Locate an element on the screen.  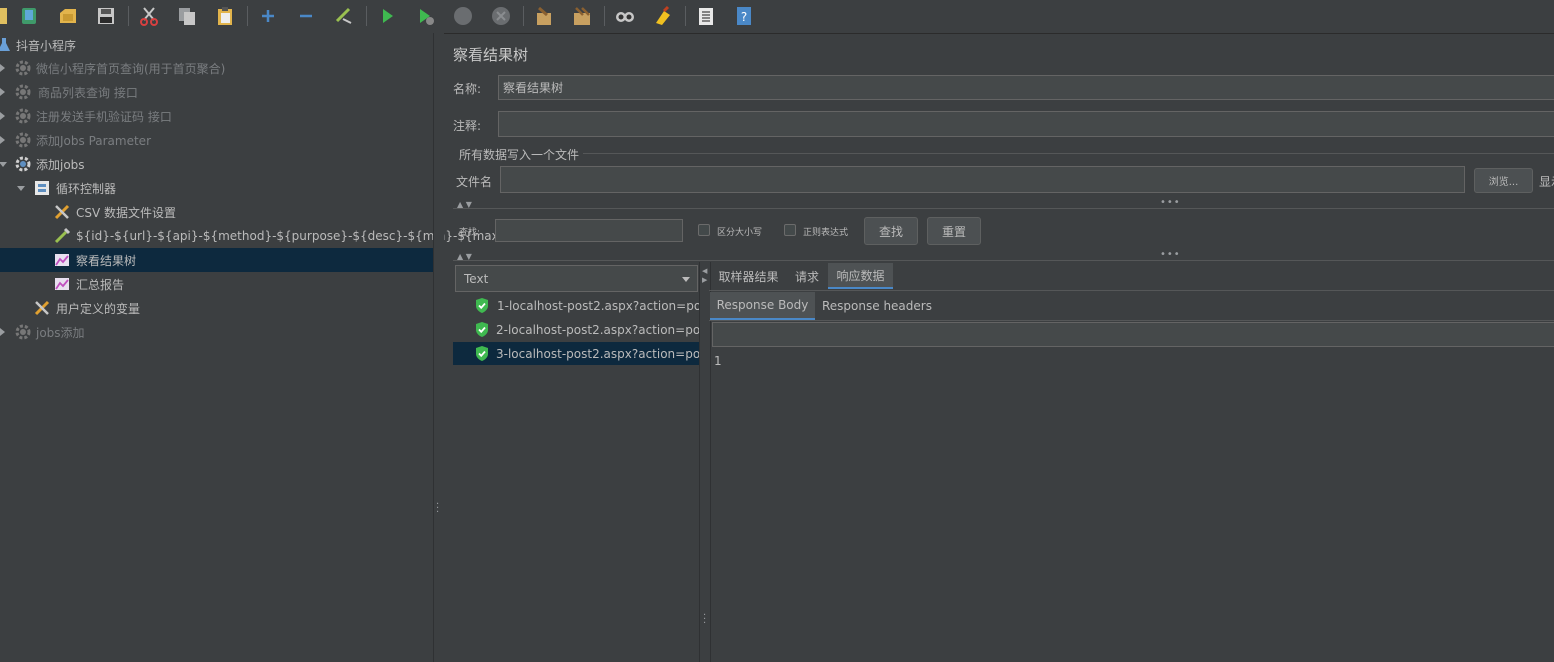
paste-icon is located at coordinates (225, 16).